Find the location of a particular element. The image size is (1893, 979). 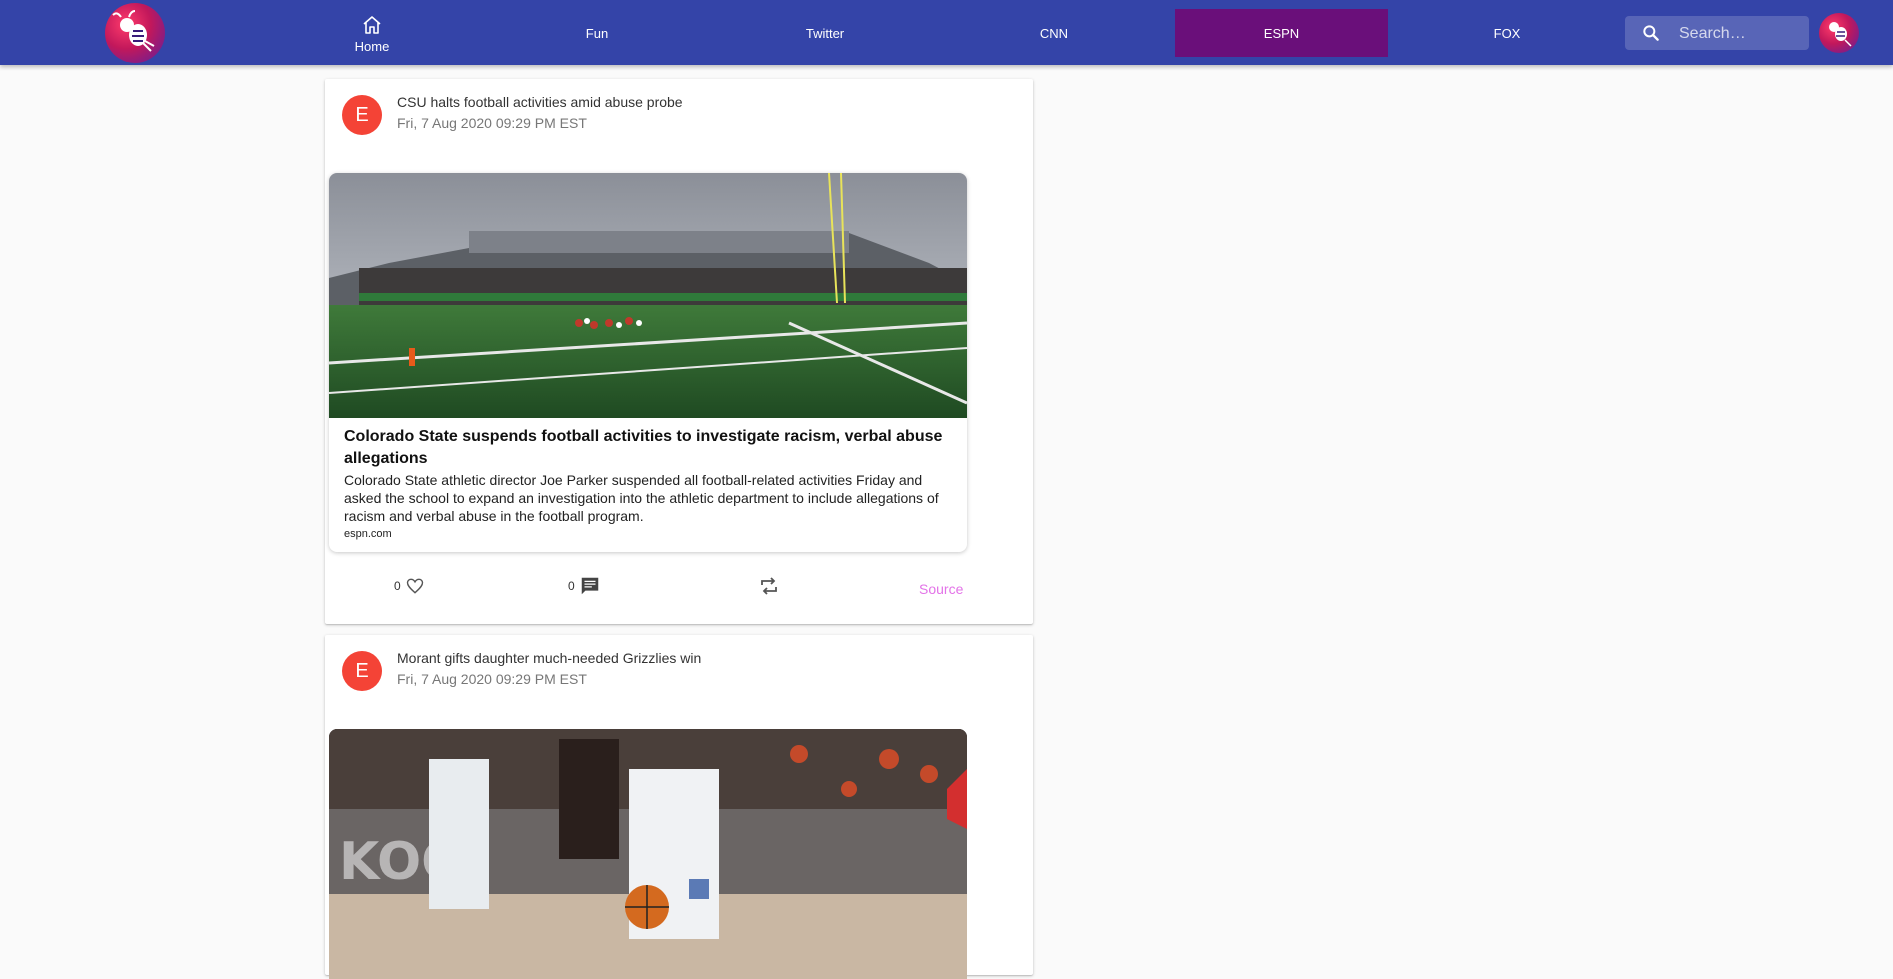

search-input is located at coordinates (1743, 34).